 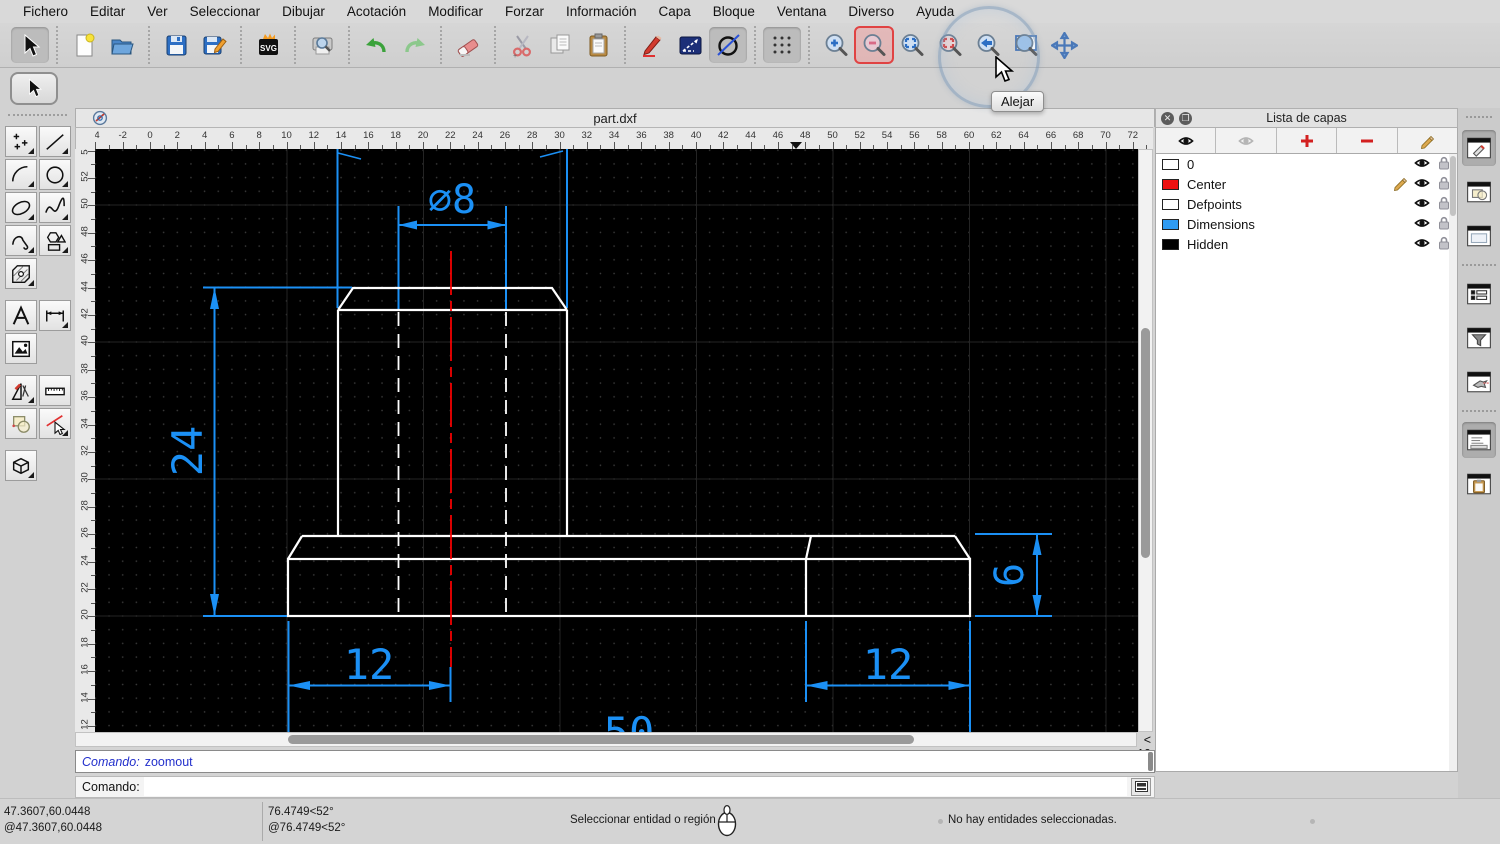 I want to click on tool-measure-button, so click(x=55, y=390).